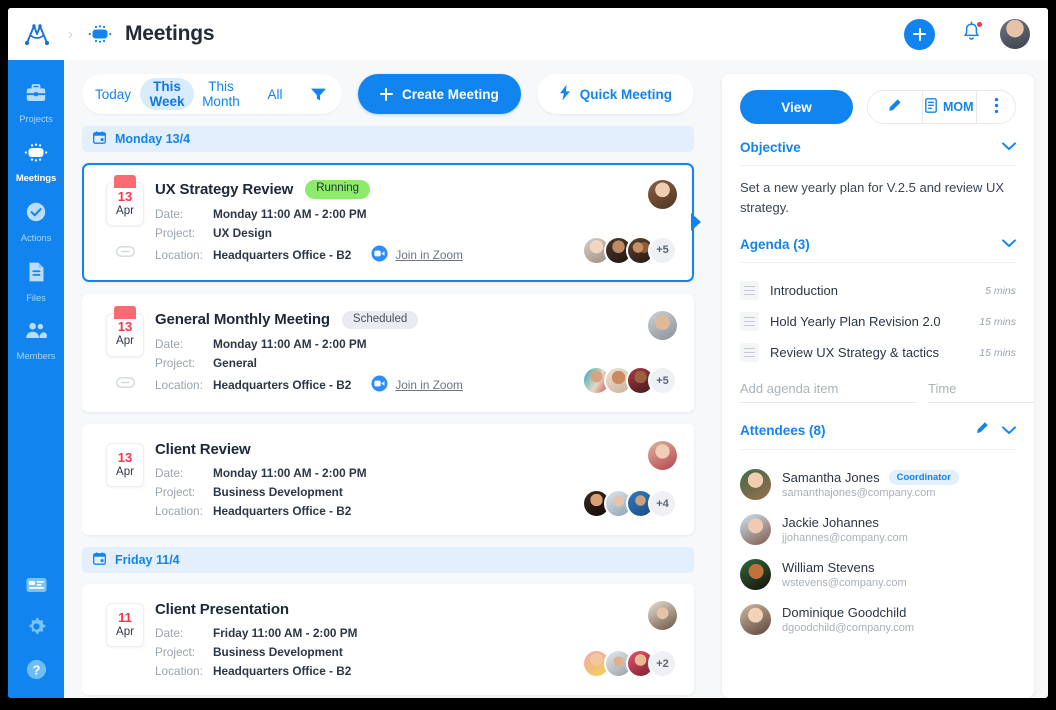  What do you see at coordinates (830, 522) in the screenshot?
I see `attendee-name: Jackie Johannes` at bounding box center [830, 522].